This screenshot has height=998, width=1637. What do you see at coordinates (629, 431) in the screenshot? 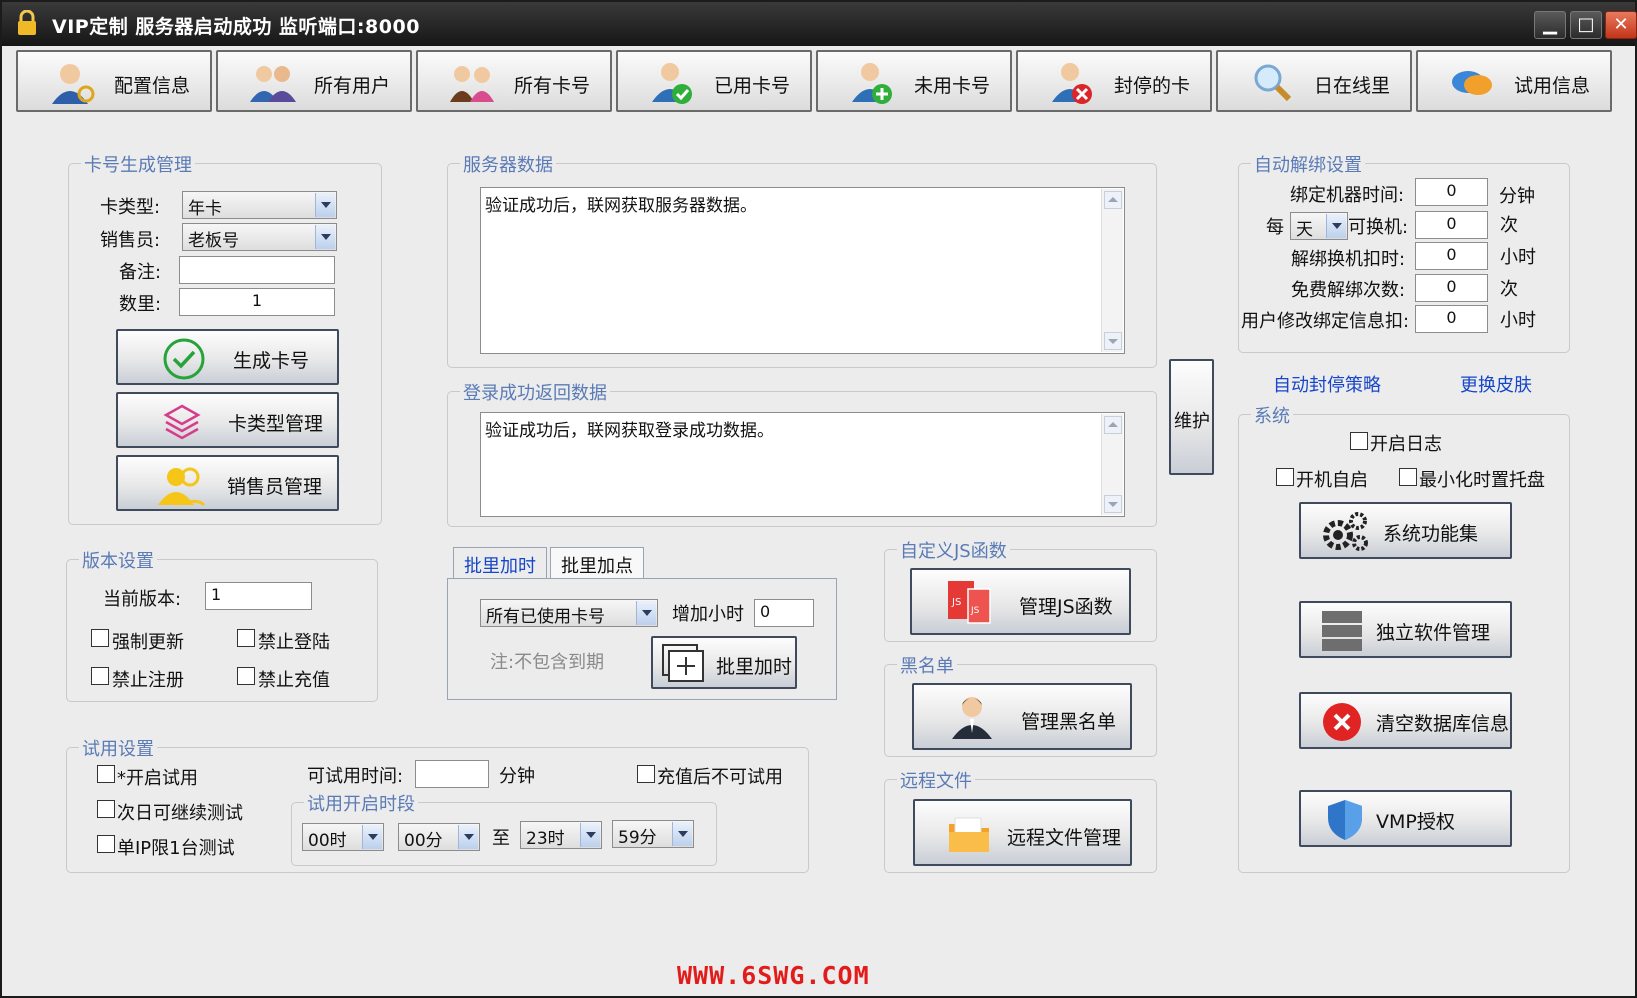
I see `login-return-text: 验证成功后，联网获取登录成功数据。` at bounding box center [629, 431].